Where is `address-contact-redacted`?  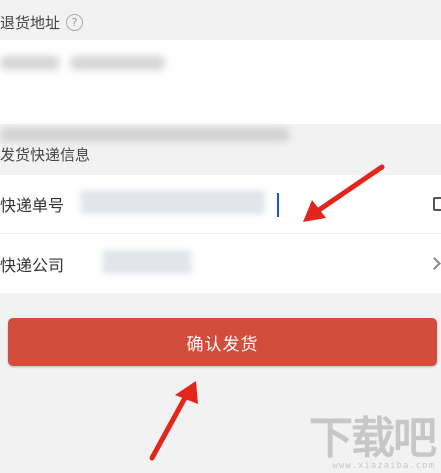 address-contact-redacted is located at coordinates (30, 63).